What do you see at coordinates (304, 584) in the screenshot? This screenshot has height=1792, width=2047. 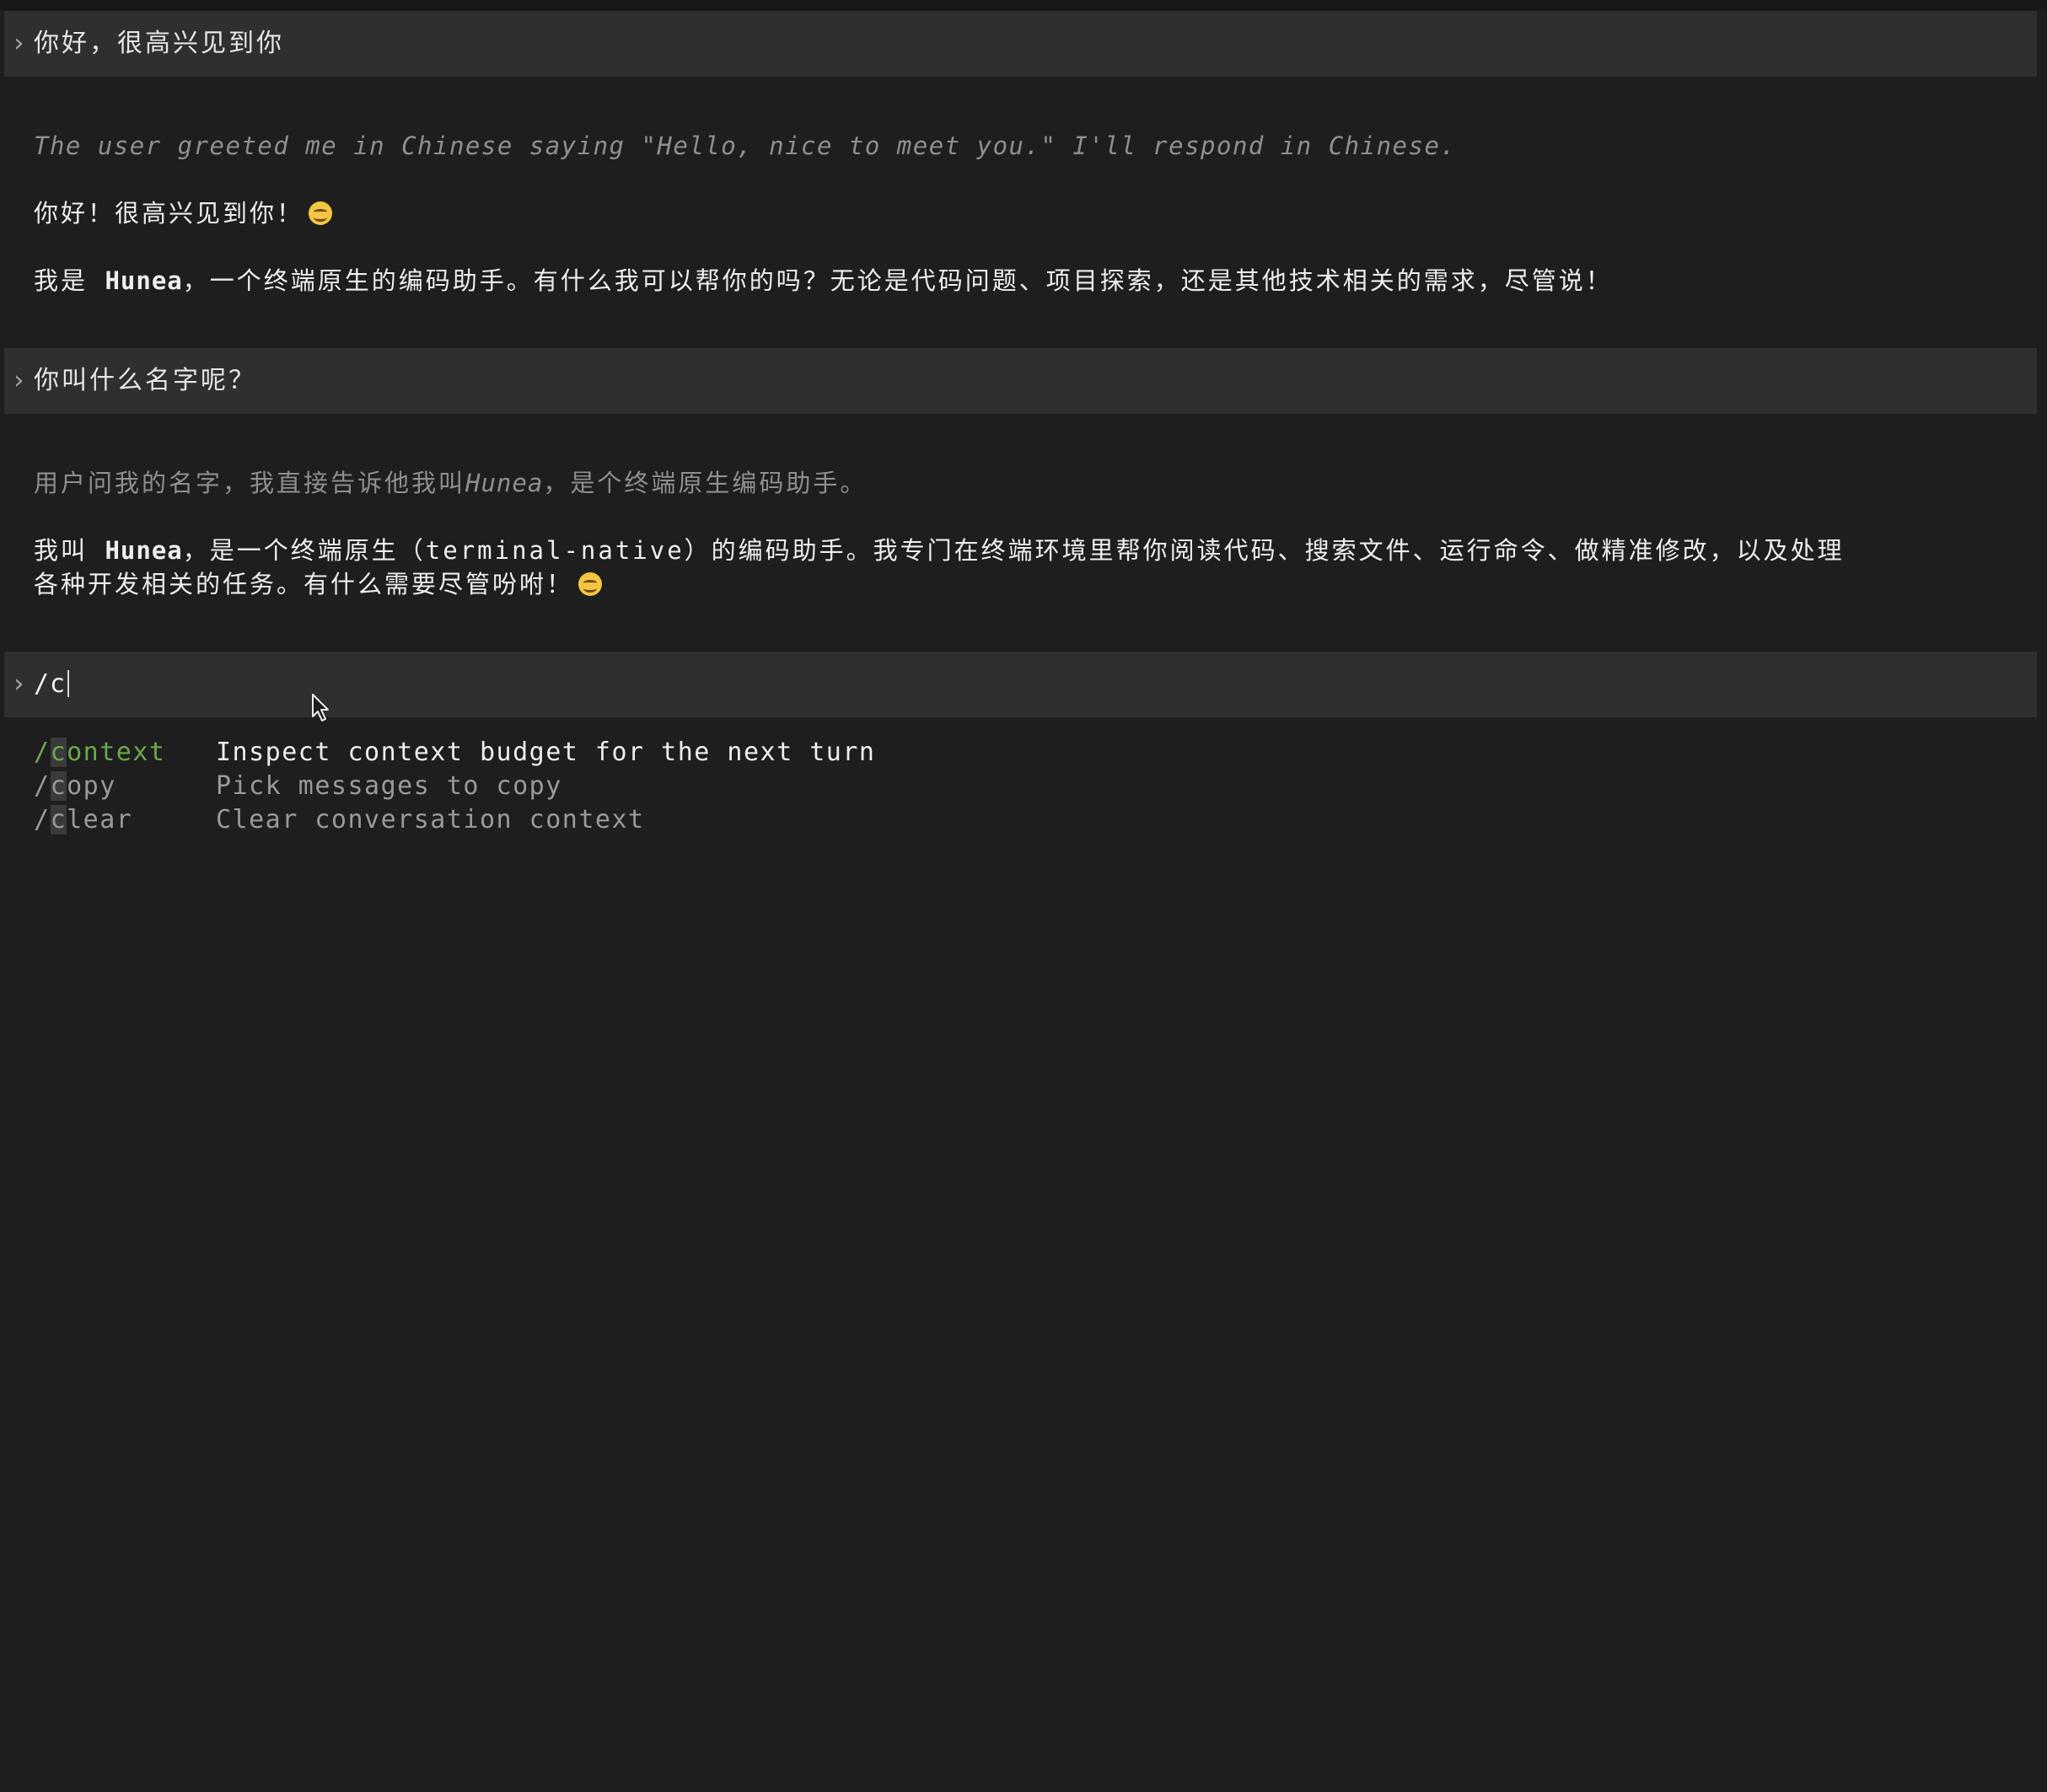 I see `reply-text: 各种开发相关的任务。有什么需要尽管吩咐！` at bounding box center [304, 584].